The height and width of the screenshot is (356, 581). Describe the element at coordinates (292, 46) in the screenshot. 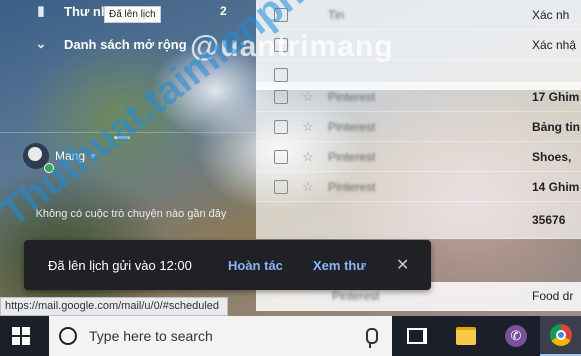

I see `watermark-quantrimang: @uantrimang` at that location.